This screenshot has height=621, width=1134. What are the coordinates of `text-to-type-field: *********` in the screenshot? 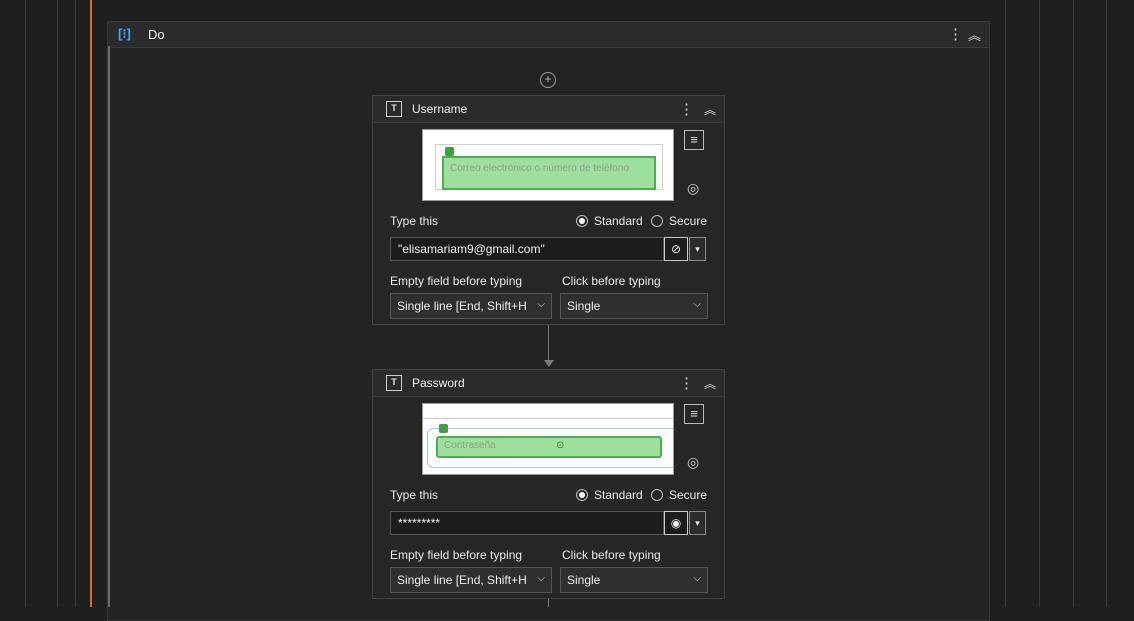 It's located at (527, 523).